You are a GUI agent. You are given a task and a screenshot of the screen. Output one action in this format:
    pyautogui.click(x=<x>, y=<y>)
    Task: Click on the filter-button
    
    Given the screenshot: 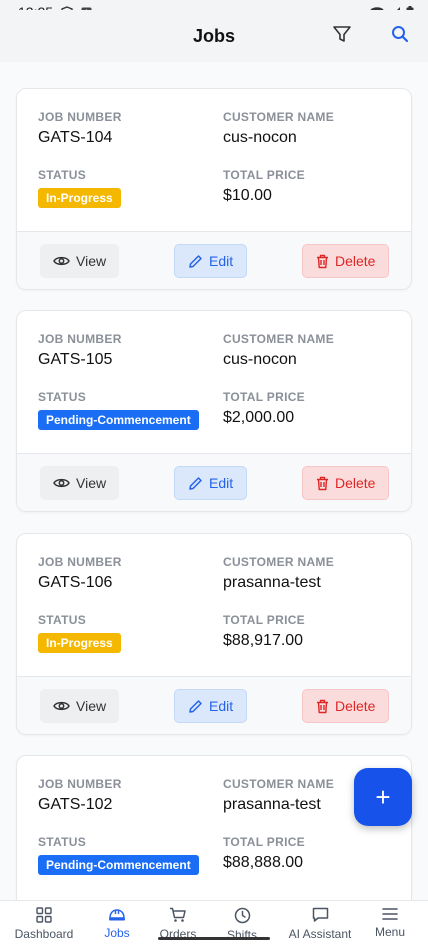 What is the action you would take?
    pyautogui.click(x=342, y=34)
    